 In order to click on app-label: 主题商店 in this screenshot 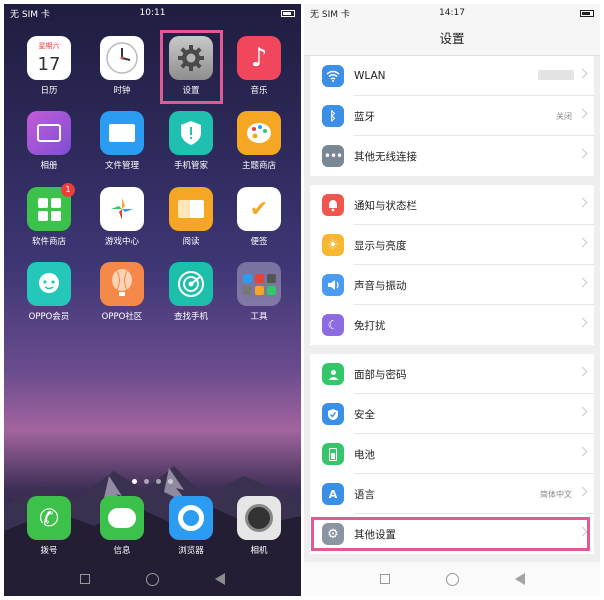, I will do `click(258, 166)`.